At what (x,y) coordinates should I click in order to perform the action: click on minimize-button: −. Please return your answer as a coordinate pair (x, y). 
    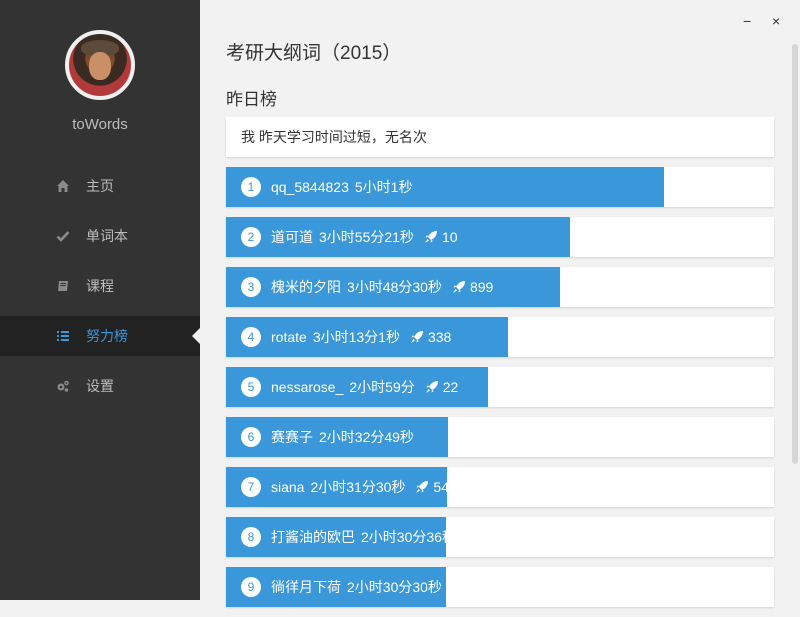
    Looking at the image, I should click on (747, 21).